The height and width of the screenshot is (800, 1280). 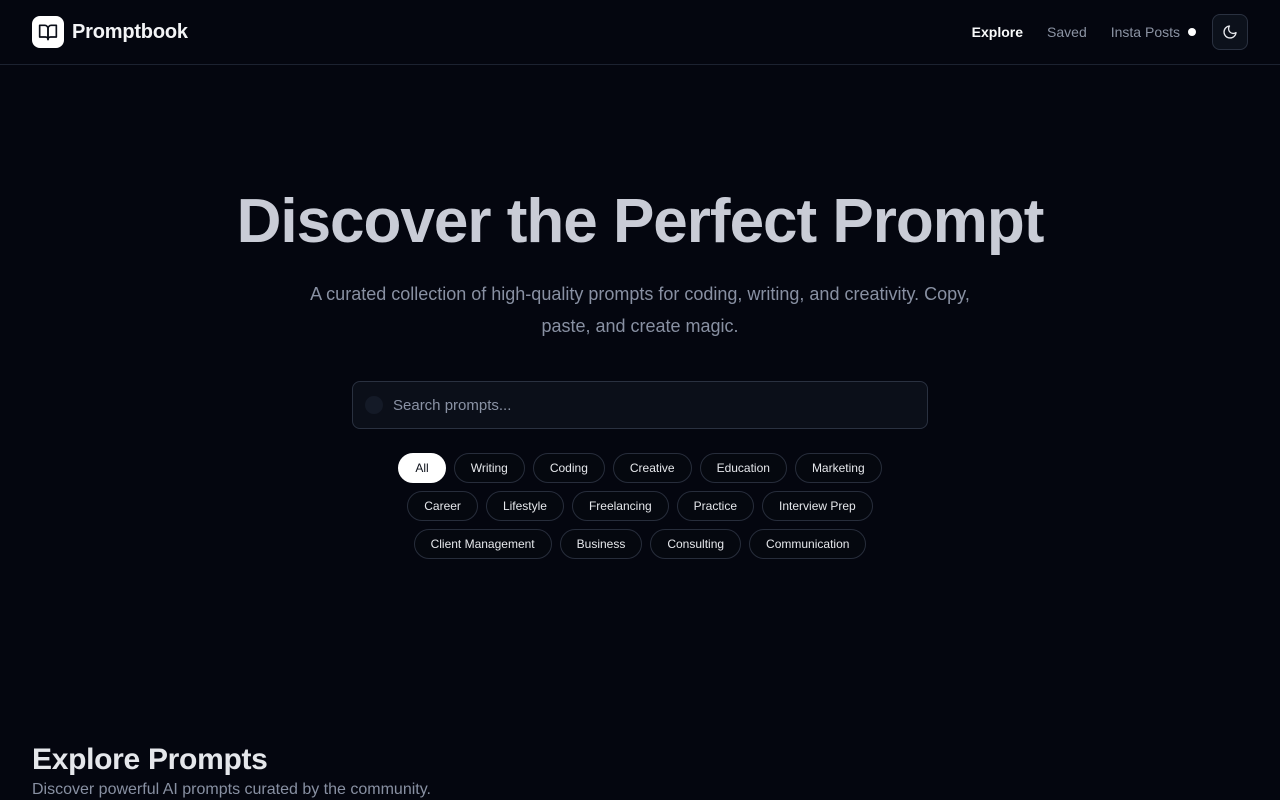 I want to click on brand: Promptbook, so click(x=110, y=32).